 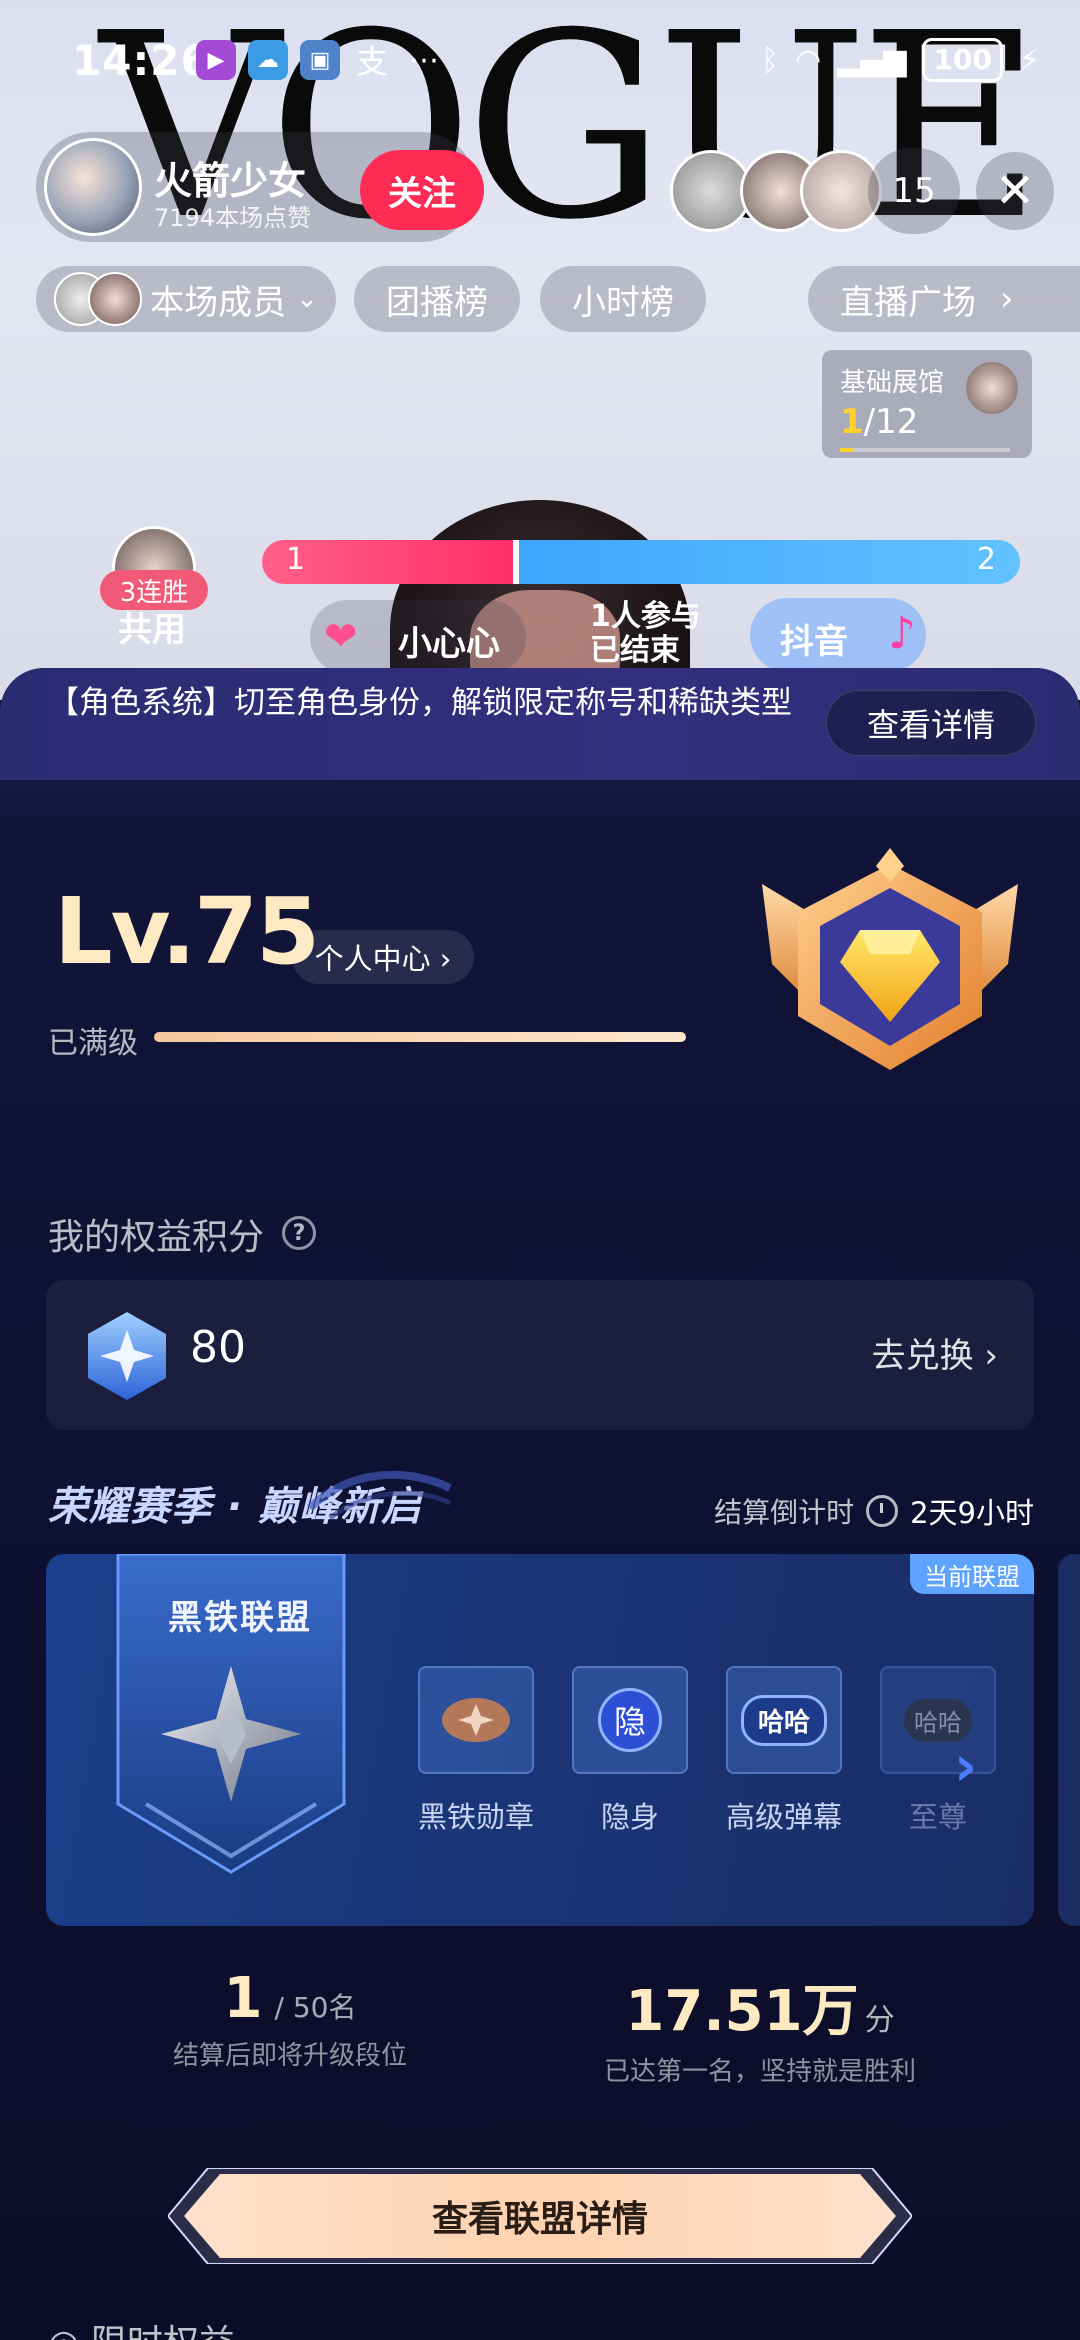 What do you see at coordinates (152, 630) in the screenshot?
I see `shared-label: 共用` at bounding box center [152, 630].